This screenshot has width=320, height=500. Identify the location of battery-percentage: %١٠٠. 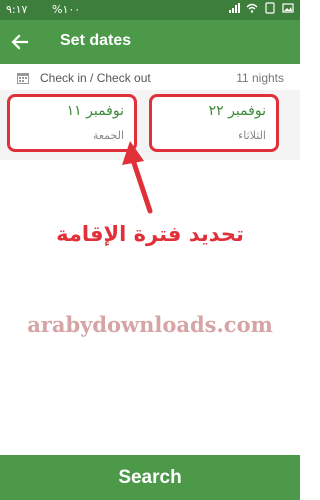
(66, 9).